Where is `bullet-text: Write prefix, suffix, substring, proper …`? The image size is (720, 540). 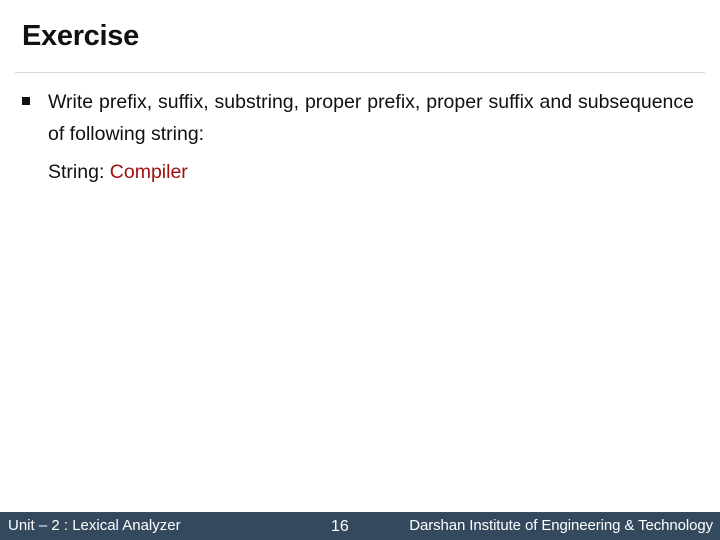 bullet-text: Write prefix, suffix, substring, proper … is located at coordinates (371, 118).